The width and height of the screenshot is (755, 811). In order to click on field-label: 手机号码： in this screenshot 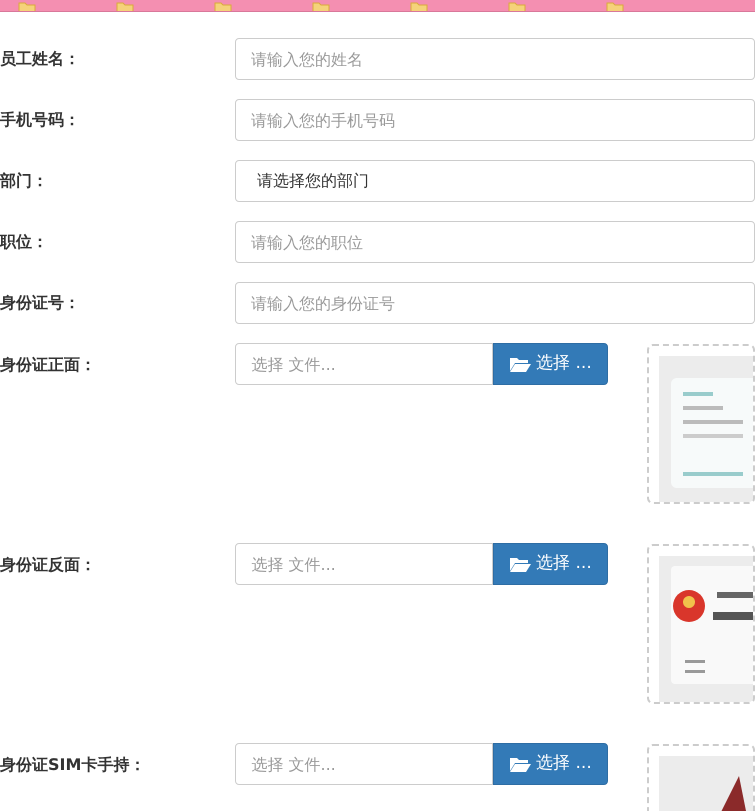, I will do `click(40, 120)`.